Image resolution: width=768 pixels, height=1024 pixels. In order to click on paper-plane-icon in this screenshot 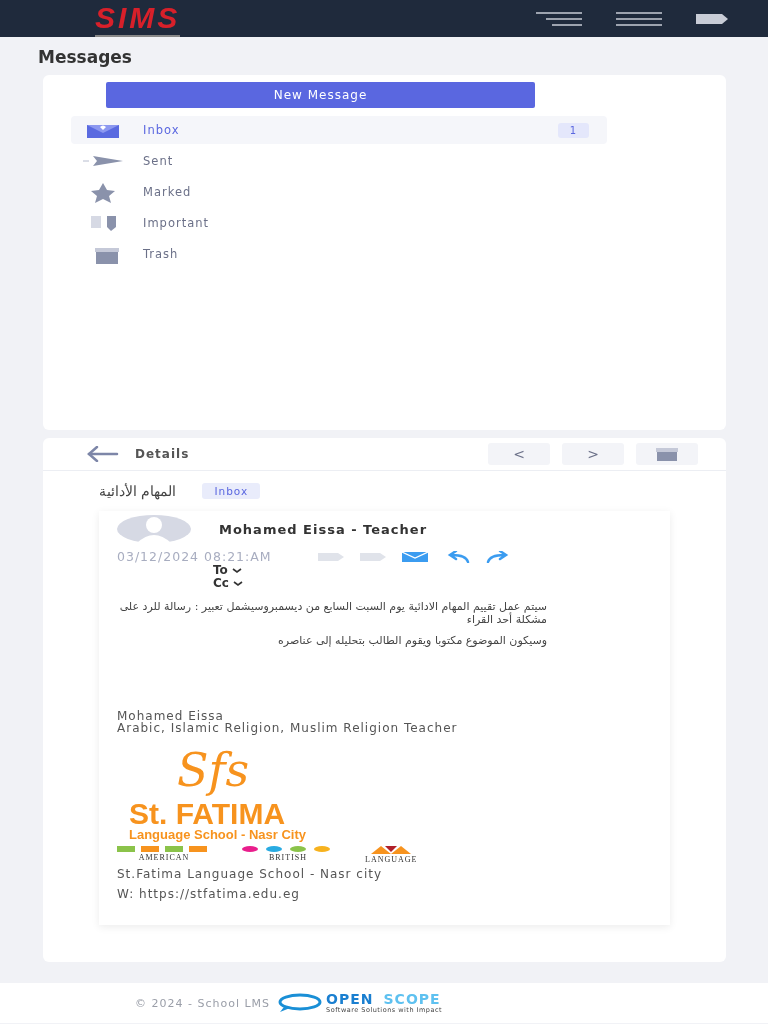, I will do `click(103, 161)`.